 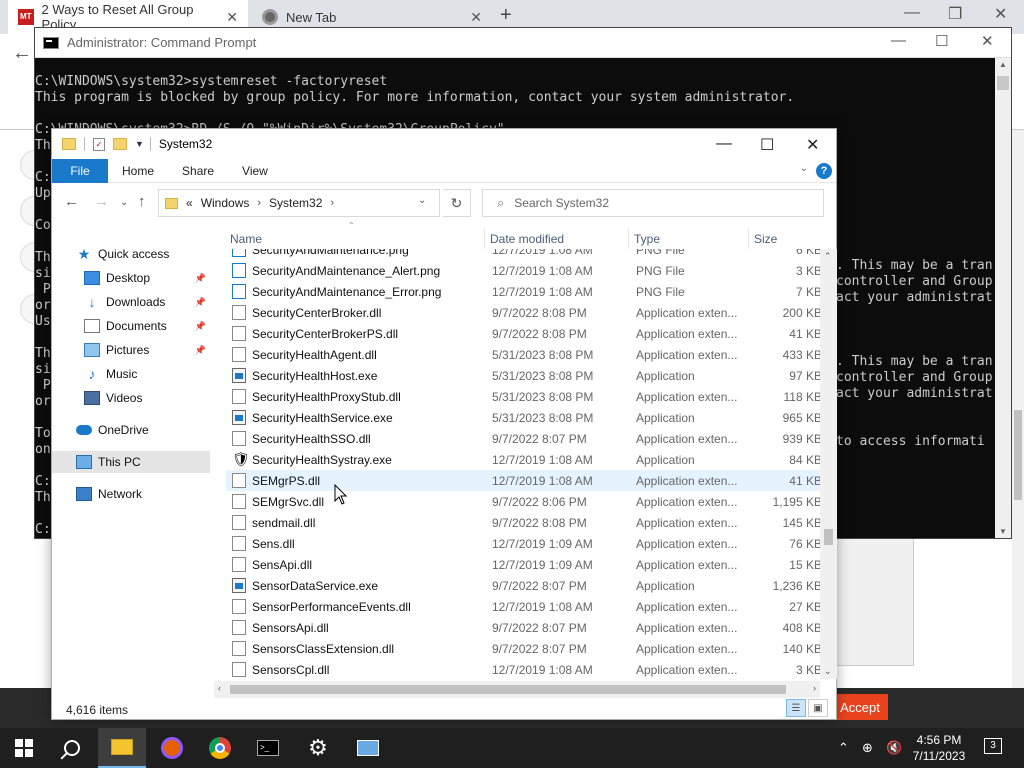 I want to click on scroll-down-icon: ▼, so click(x=1003, y=531).